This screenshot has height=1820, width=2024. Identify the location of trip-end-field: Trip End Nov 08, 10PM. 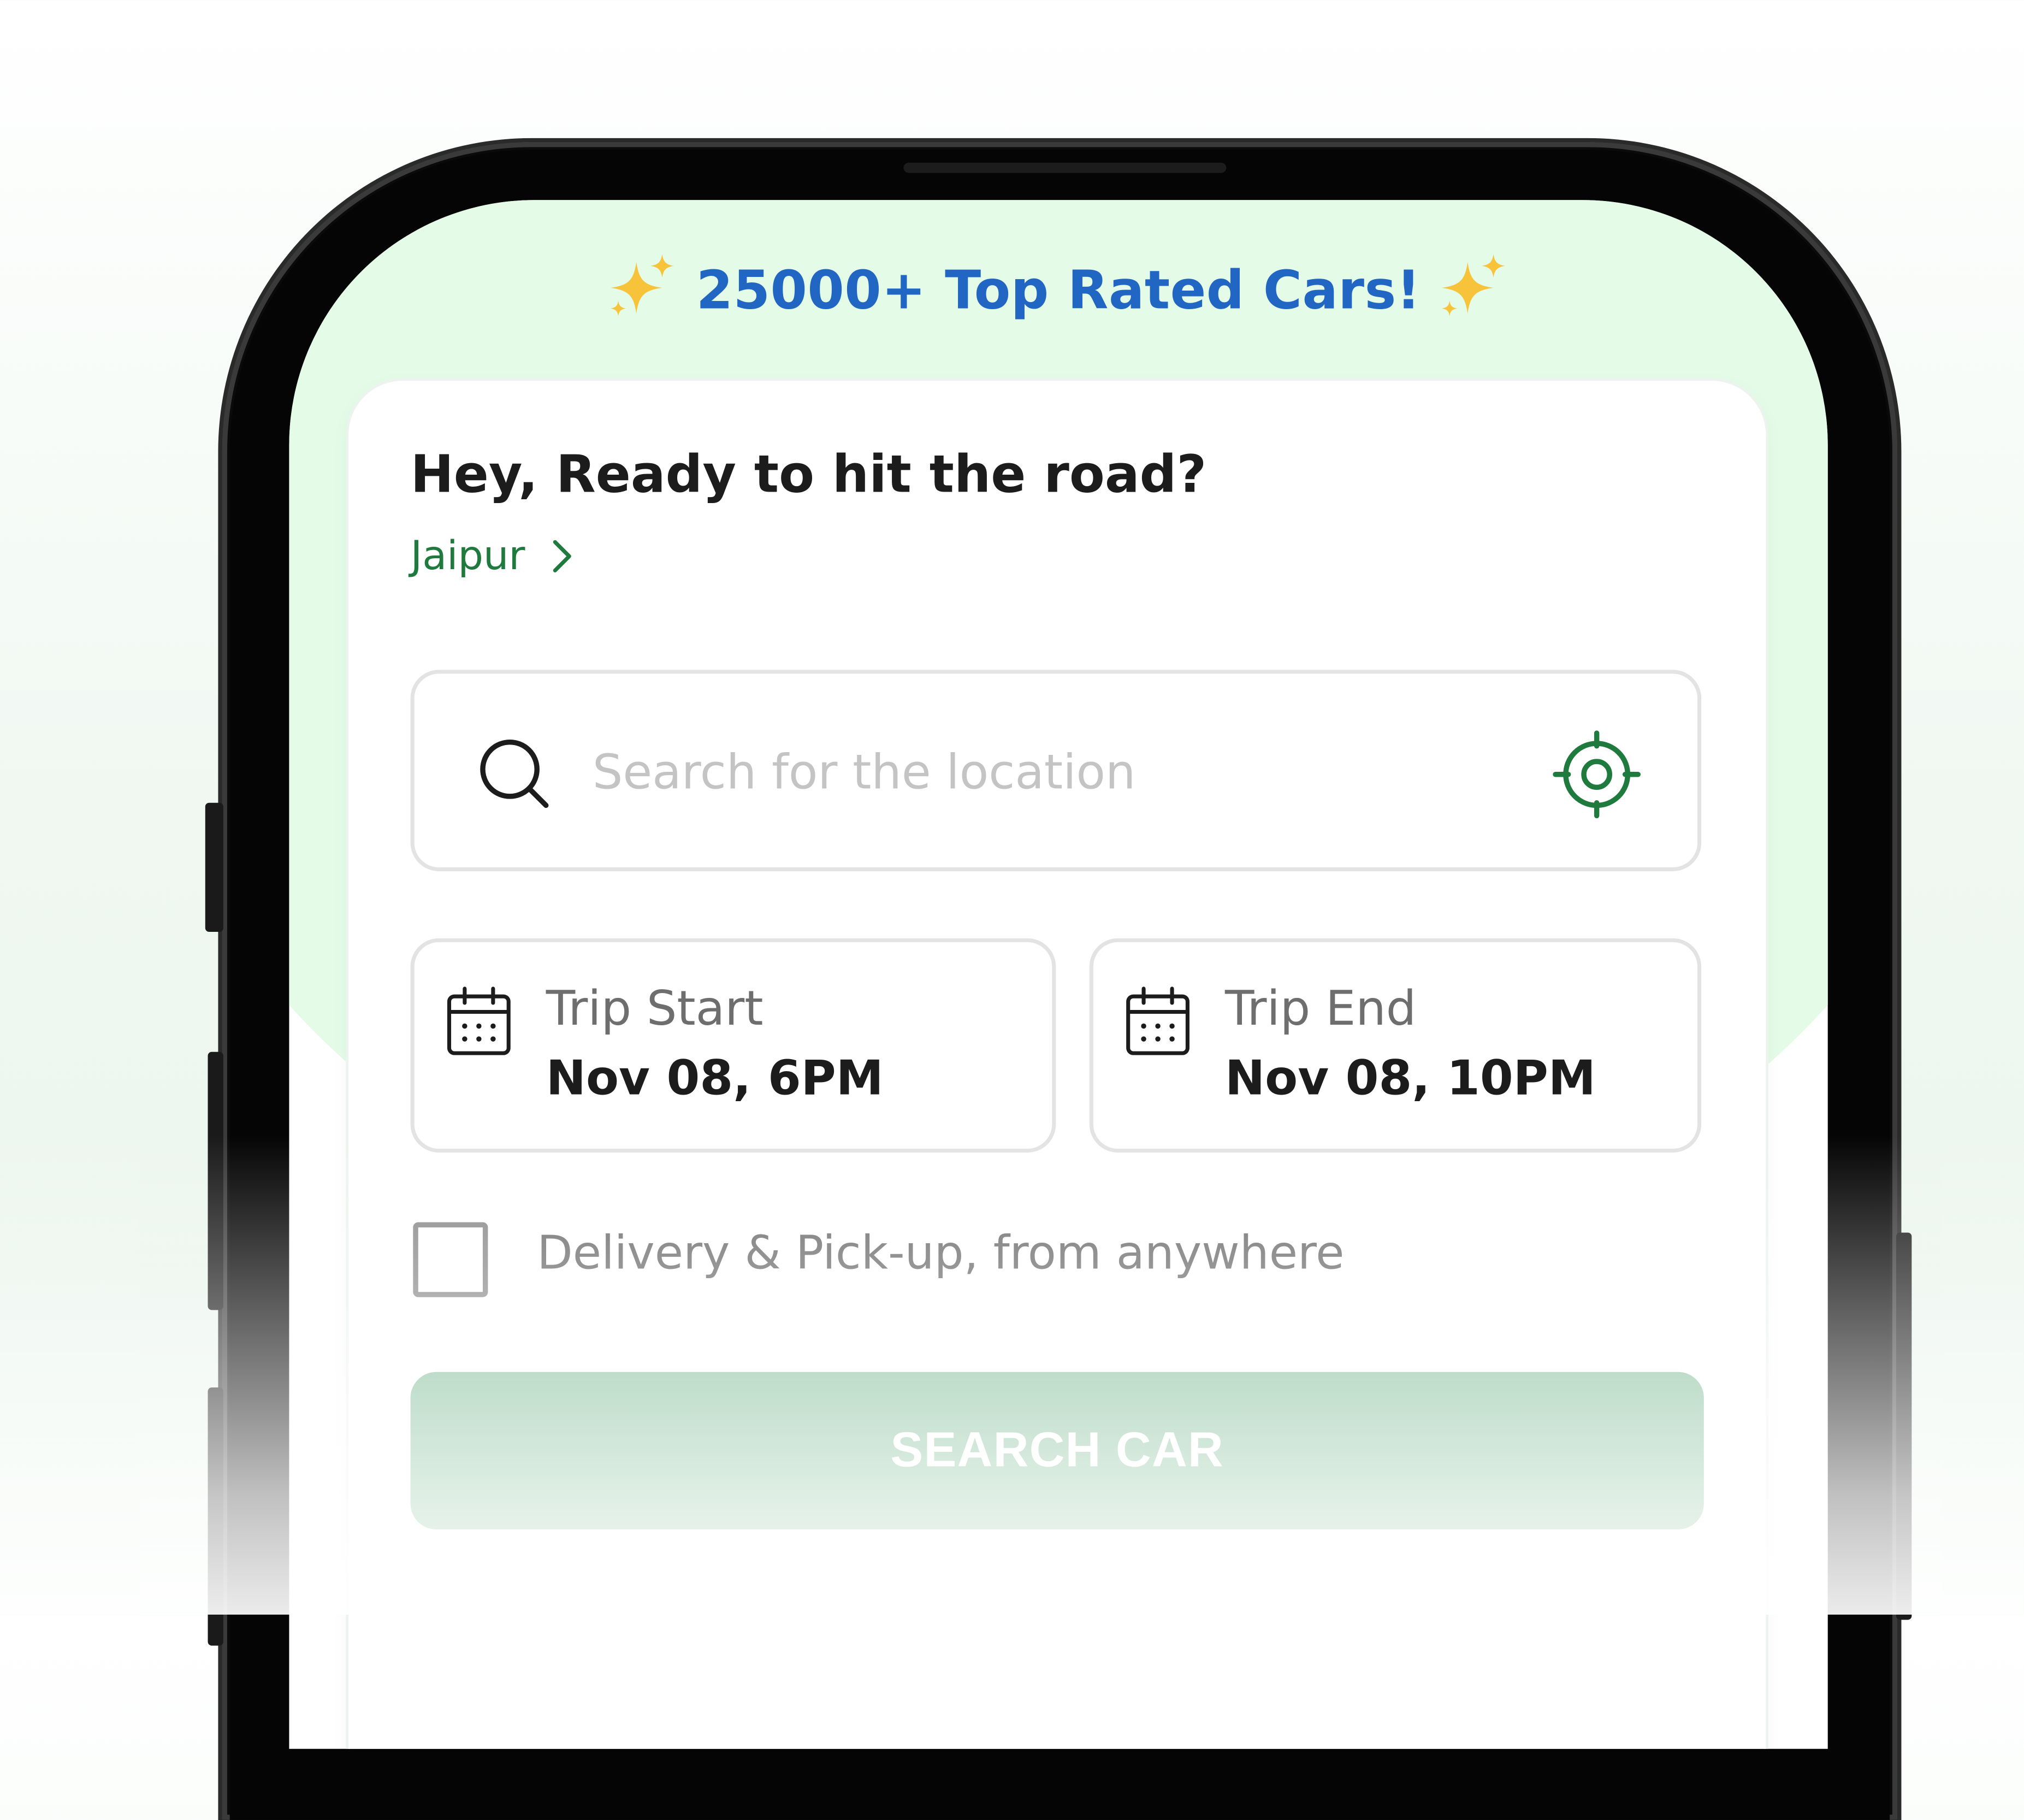
(1395, 1045).